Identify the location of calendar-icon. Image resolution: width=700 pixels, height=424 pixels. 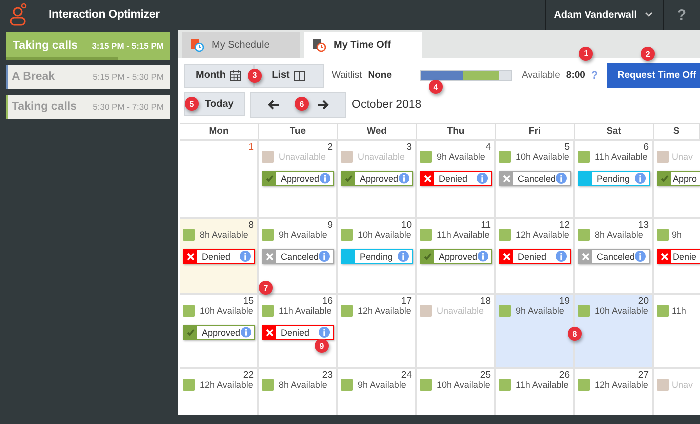
(236, 76).